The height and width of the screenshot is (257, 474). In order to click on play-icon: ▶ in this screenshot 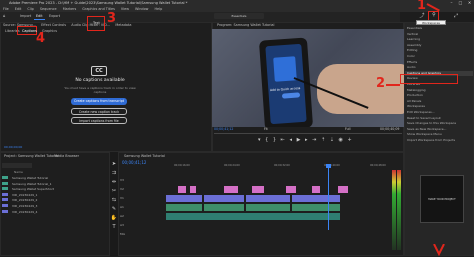, I will do `click(299, 140)`.